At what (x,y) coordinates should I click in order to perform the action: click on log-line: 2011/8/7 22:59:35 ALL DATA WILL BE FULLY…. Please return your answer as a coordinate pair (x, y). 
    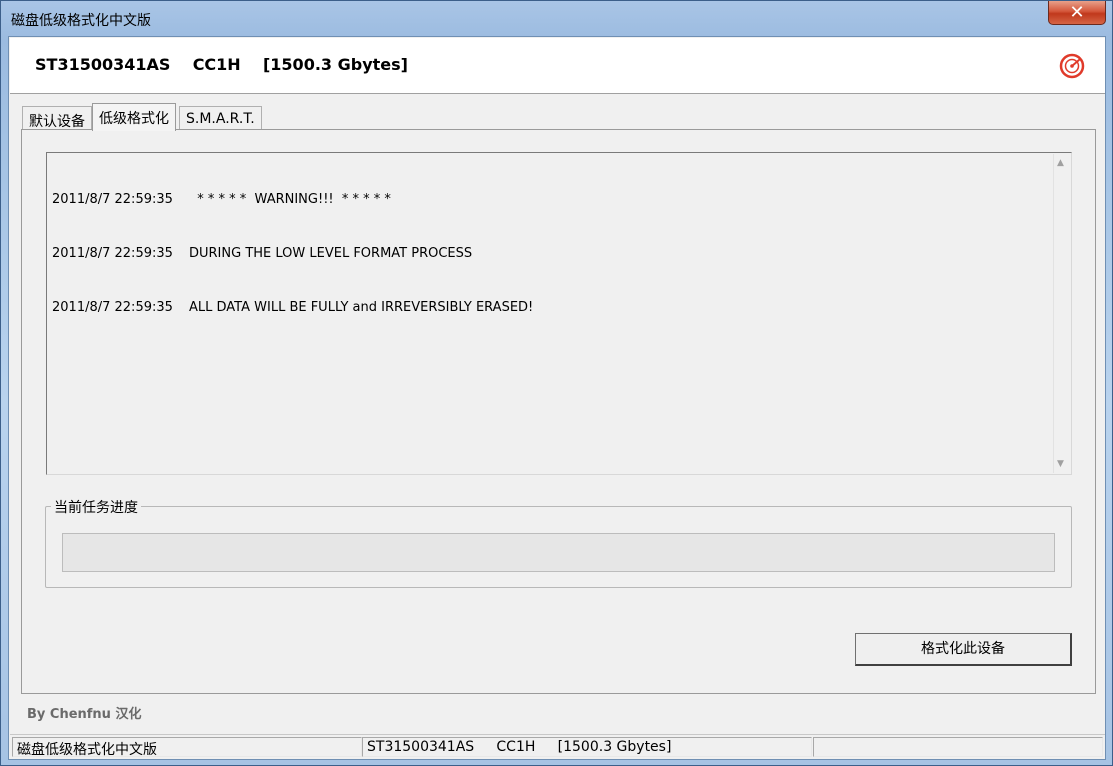
    Looking at the image, I should click on (292, 308).